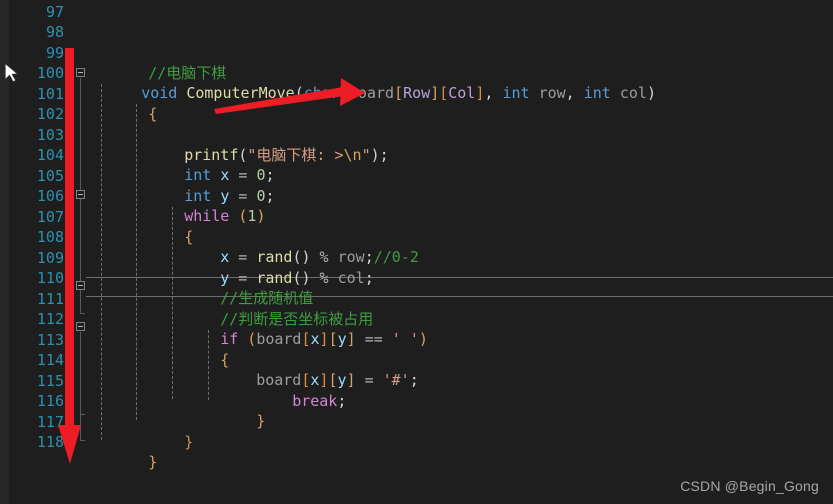  Describe the element at coordinates (50, 217) in the screenshot. I see `line-number: 107` at that location.